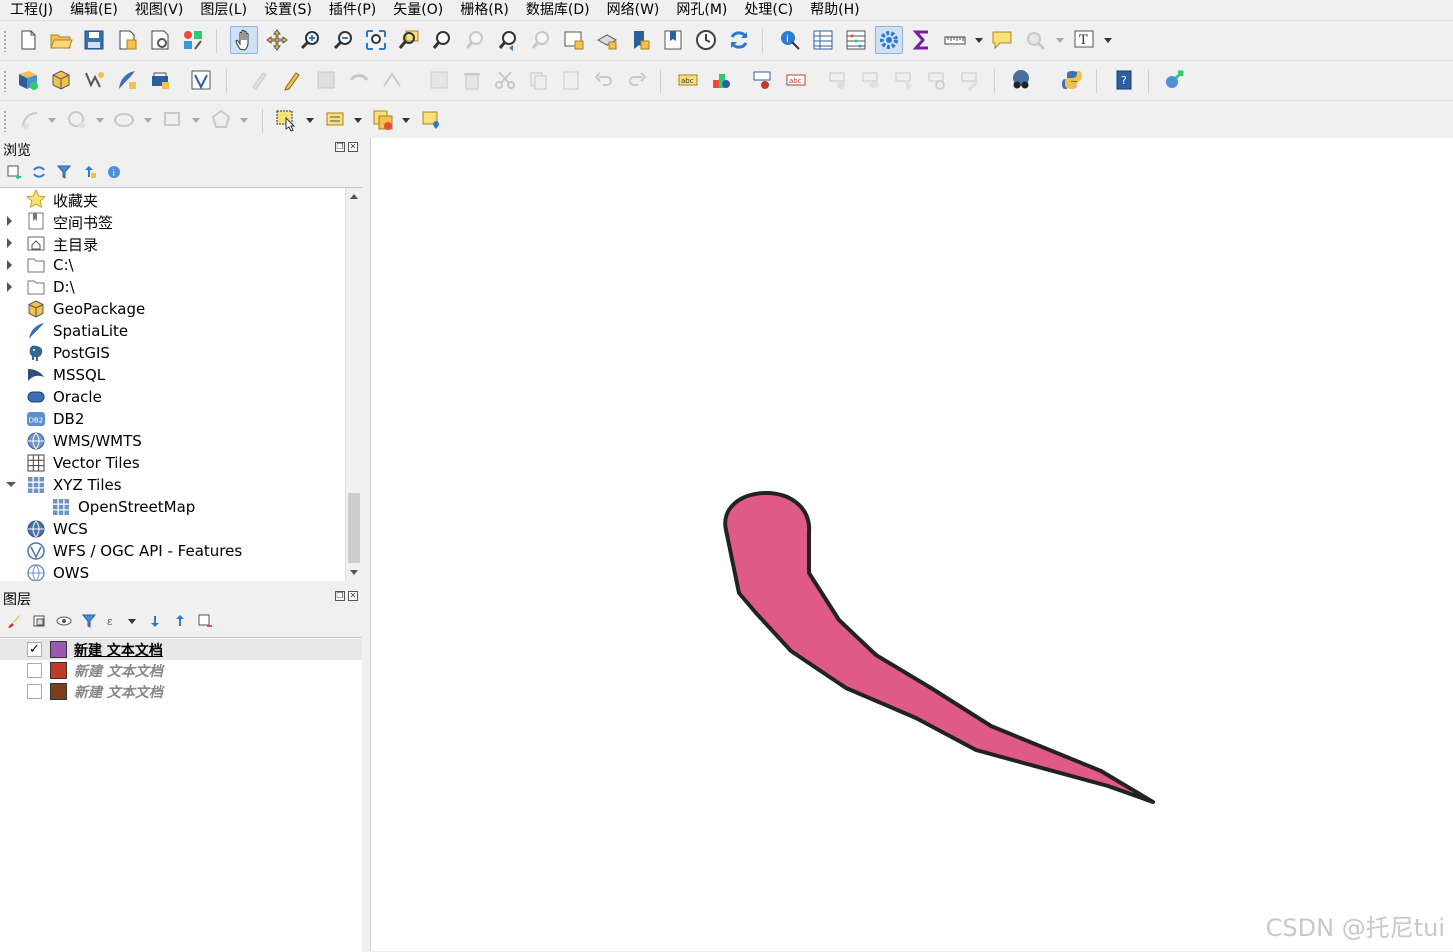 The height and width of the screenshot is (952, 1453). I want to click on layer-visibility-checkbox: ✓, so click(34, 649).